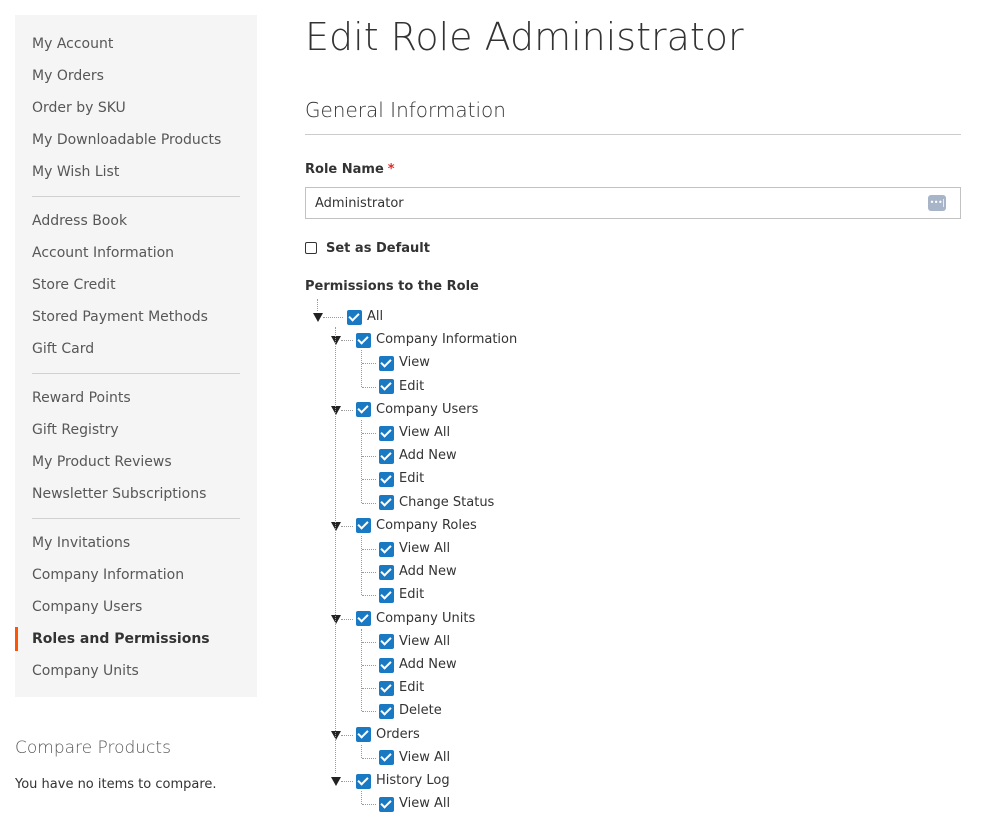  Describe the element at coordinates (363, 735) in the screenshot. I see `permission-checkbox-orders` at that location.